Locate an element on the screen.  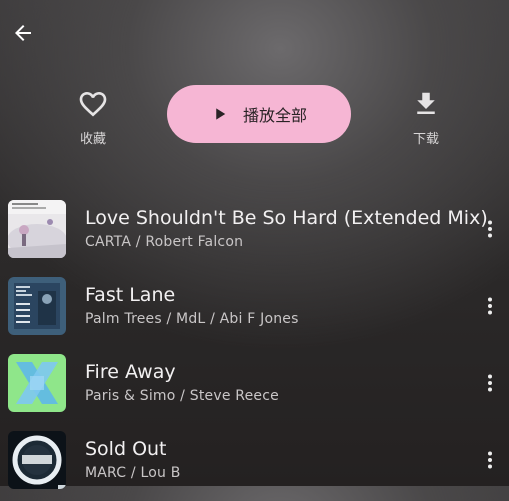
heart-outline-icon is located at coordinates (93, 104).